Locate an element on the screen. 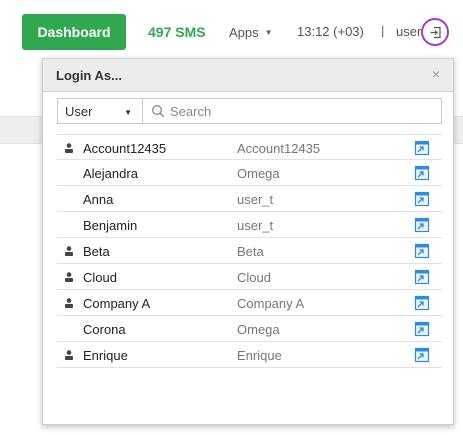 The width and height of the screenshot is (463, 435). user-company: Cloud is located at coordinates (254, 277).